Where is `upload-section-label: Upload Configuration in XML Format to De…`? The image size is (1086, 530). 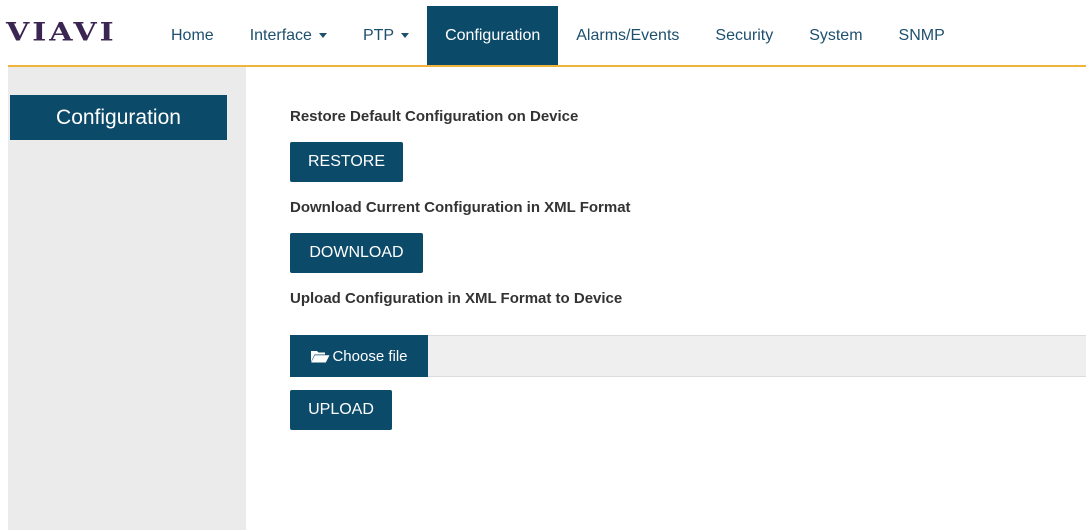 upload-section-label: Upload Configuration in XML Format to De… is located at coordinates (456, 298).